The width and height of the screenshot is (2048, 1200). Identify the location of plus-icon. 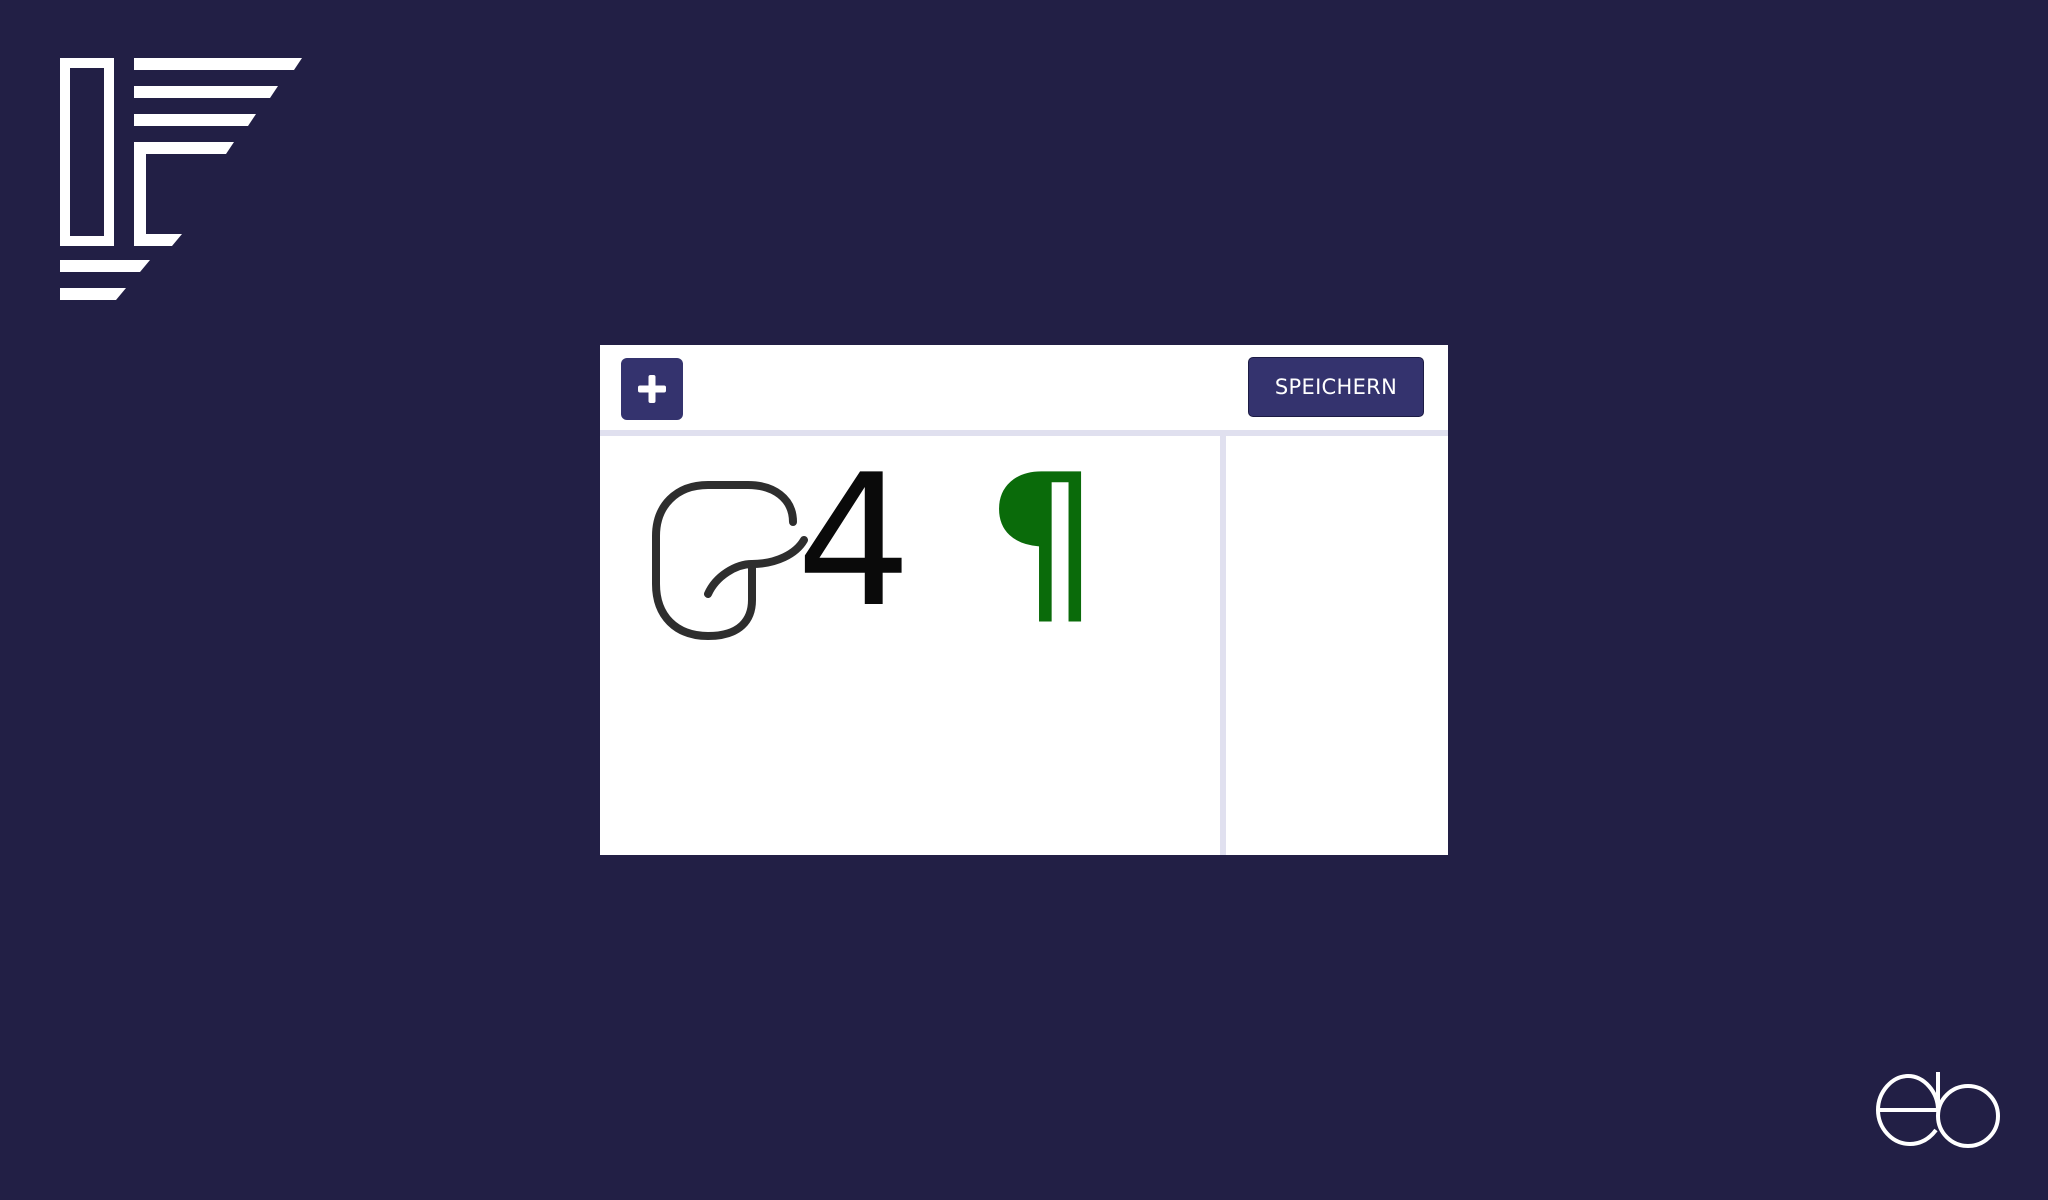
(652, 389).